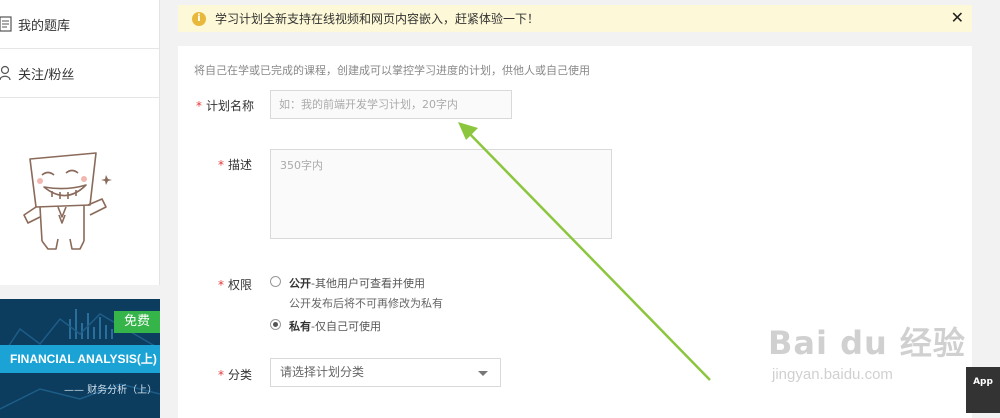 This screenshot has width=1000, height=418. I want to click on form-hint: 将自己在学或已完成的课程，创建成可以掌控学习进度的计划，供他人或自己使用, so click(392, 70).